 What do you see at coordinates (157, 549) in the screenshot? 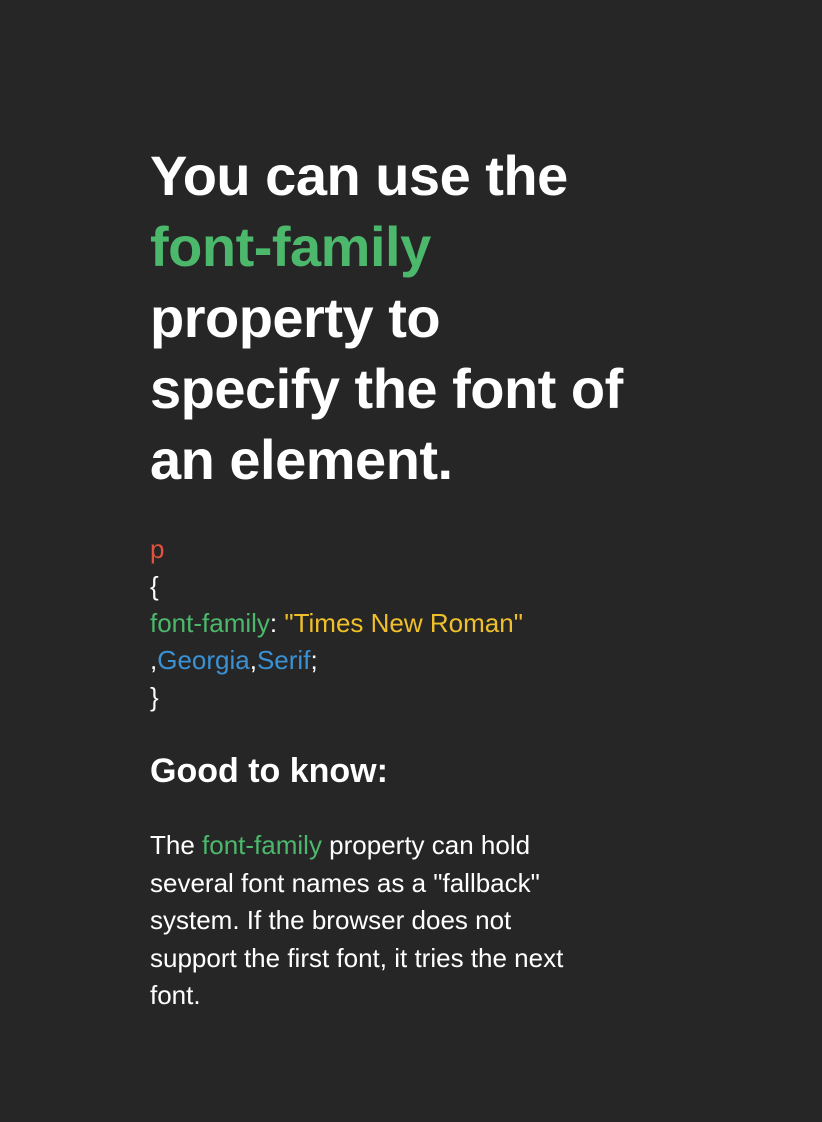
I see `code-selector: p` at bounding box center [157, 549].